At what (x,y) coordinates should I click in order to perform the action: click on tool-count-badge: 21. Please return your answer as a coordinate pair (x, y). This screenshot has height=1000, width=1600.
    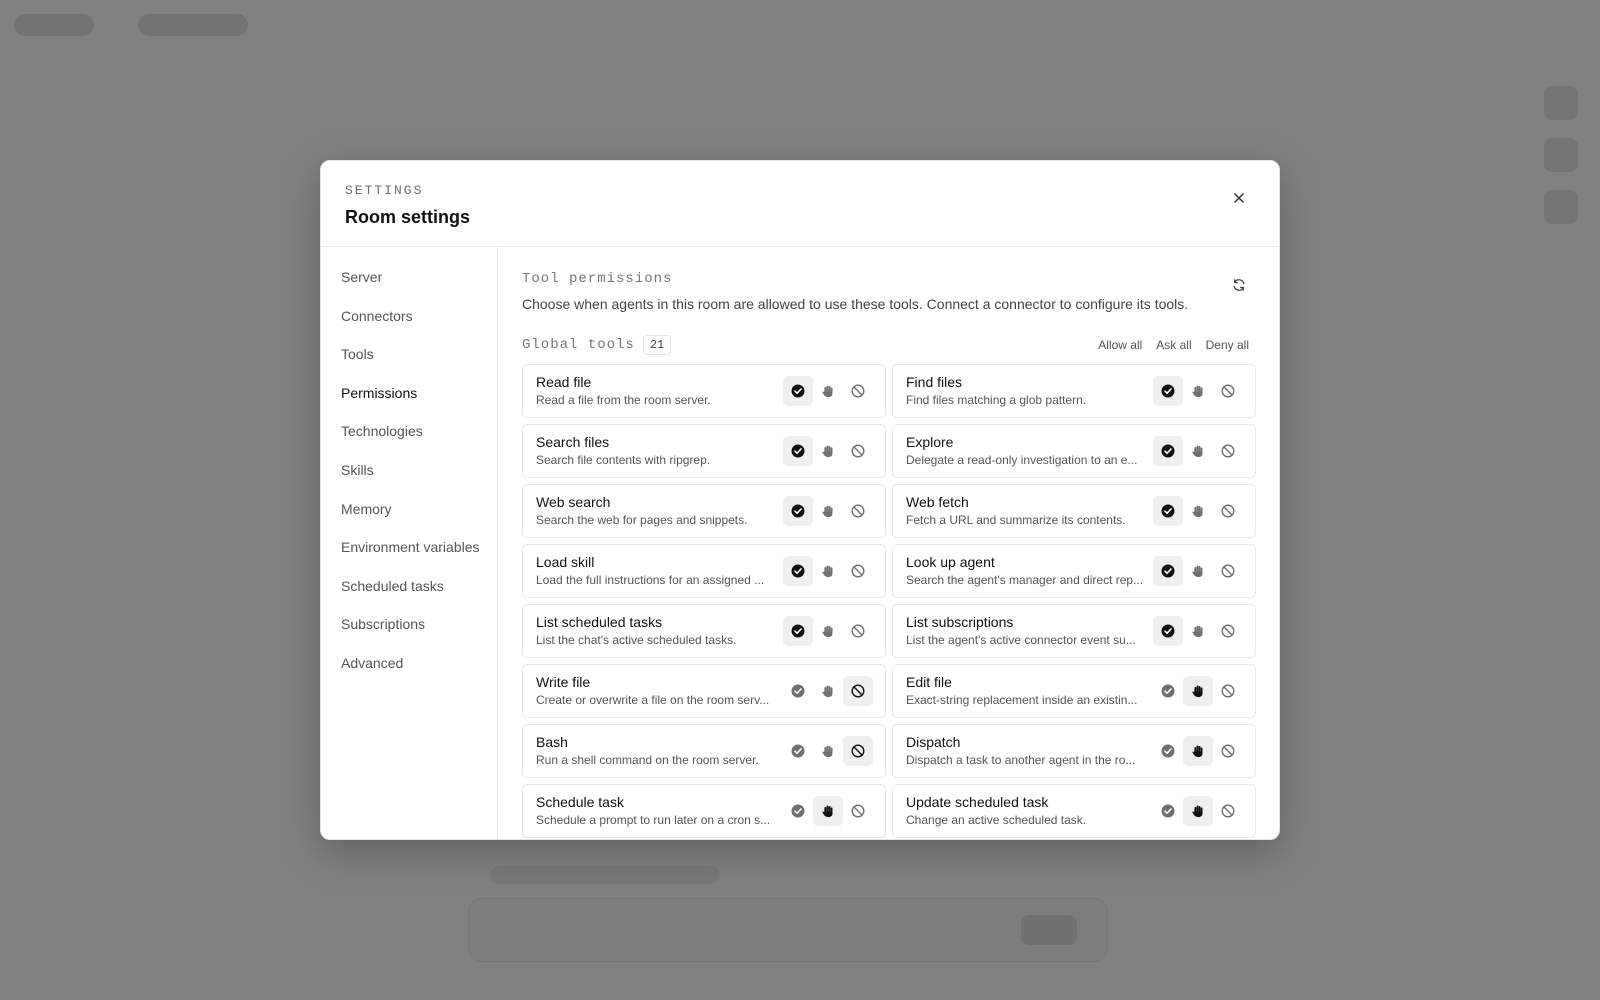
    Looking at the image, I should click on (657, 345).